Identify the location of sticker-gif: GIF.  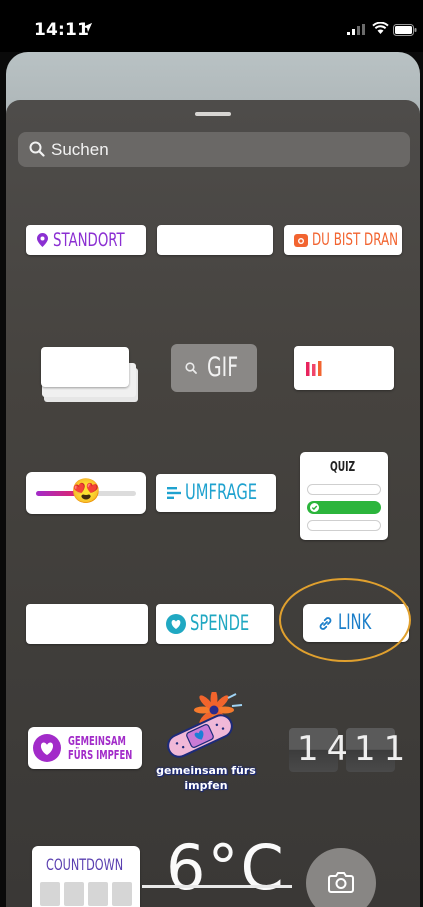
(214, 368).